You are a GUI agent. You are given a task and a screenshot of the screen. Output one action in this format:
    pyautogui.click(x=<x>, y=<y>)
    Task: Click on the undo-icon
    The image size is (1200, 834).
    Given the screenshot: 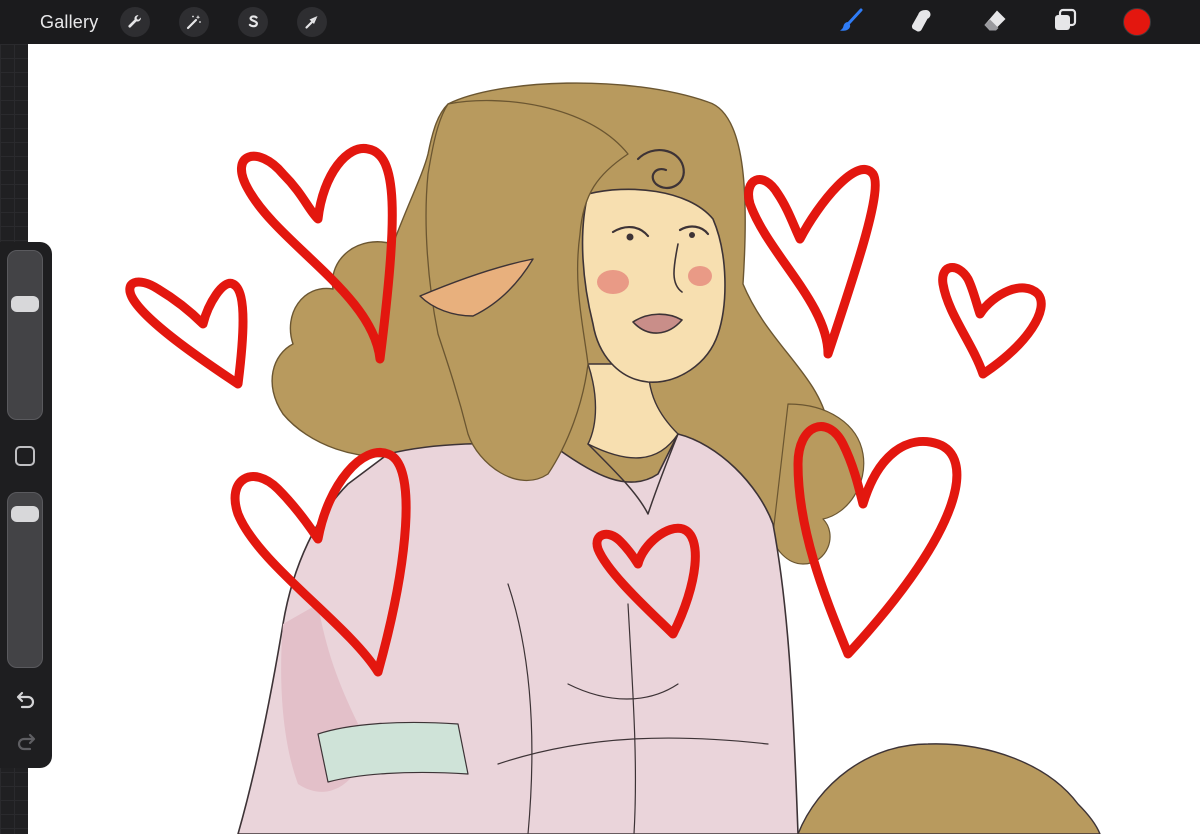 What is the action you would take?
    pyautogui.click(x=26, y=703)
    